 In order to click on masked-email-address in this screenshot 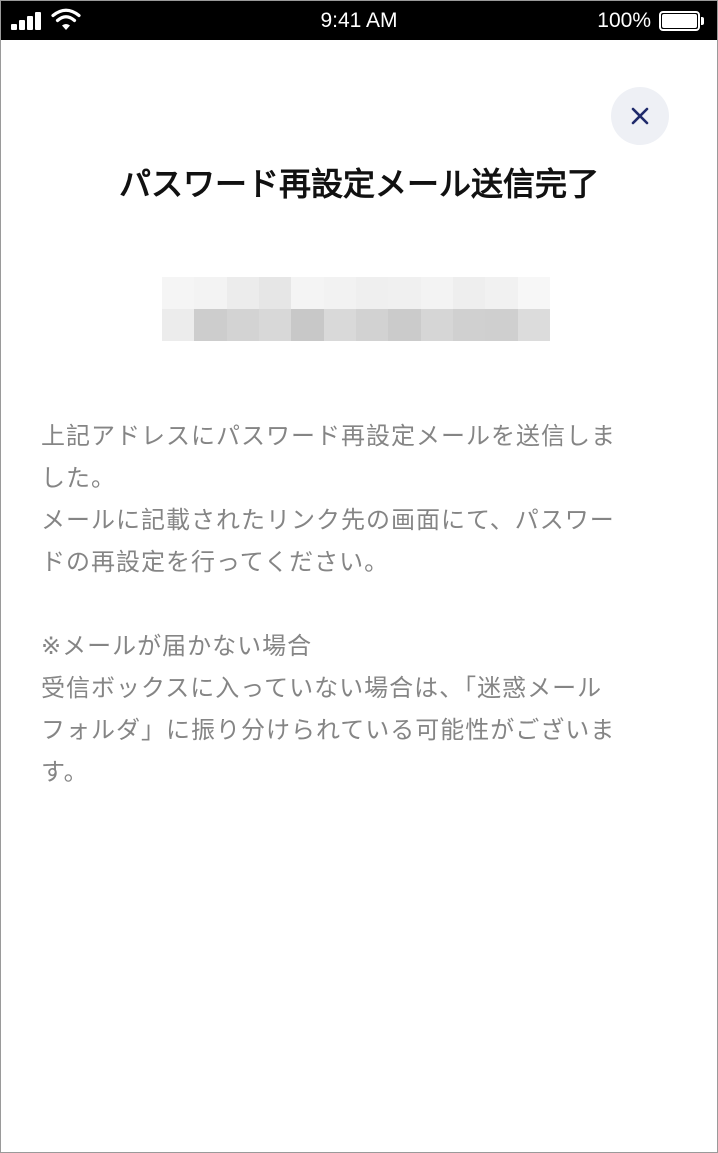, I will do `click(356, 309)`.